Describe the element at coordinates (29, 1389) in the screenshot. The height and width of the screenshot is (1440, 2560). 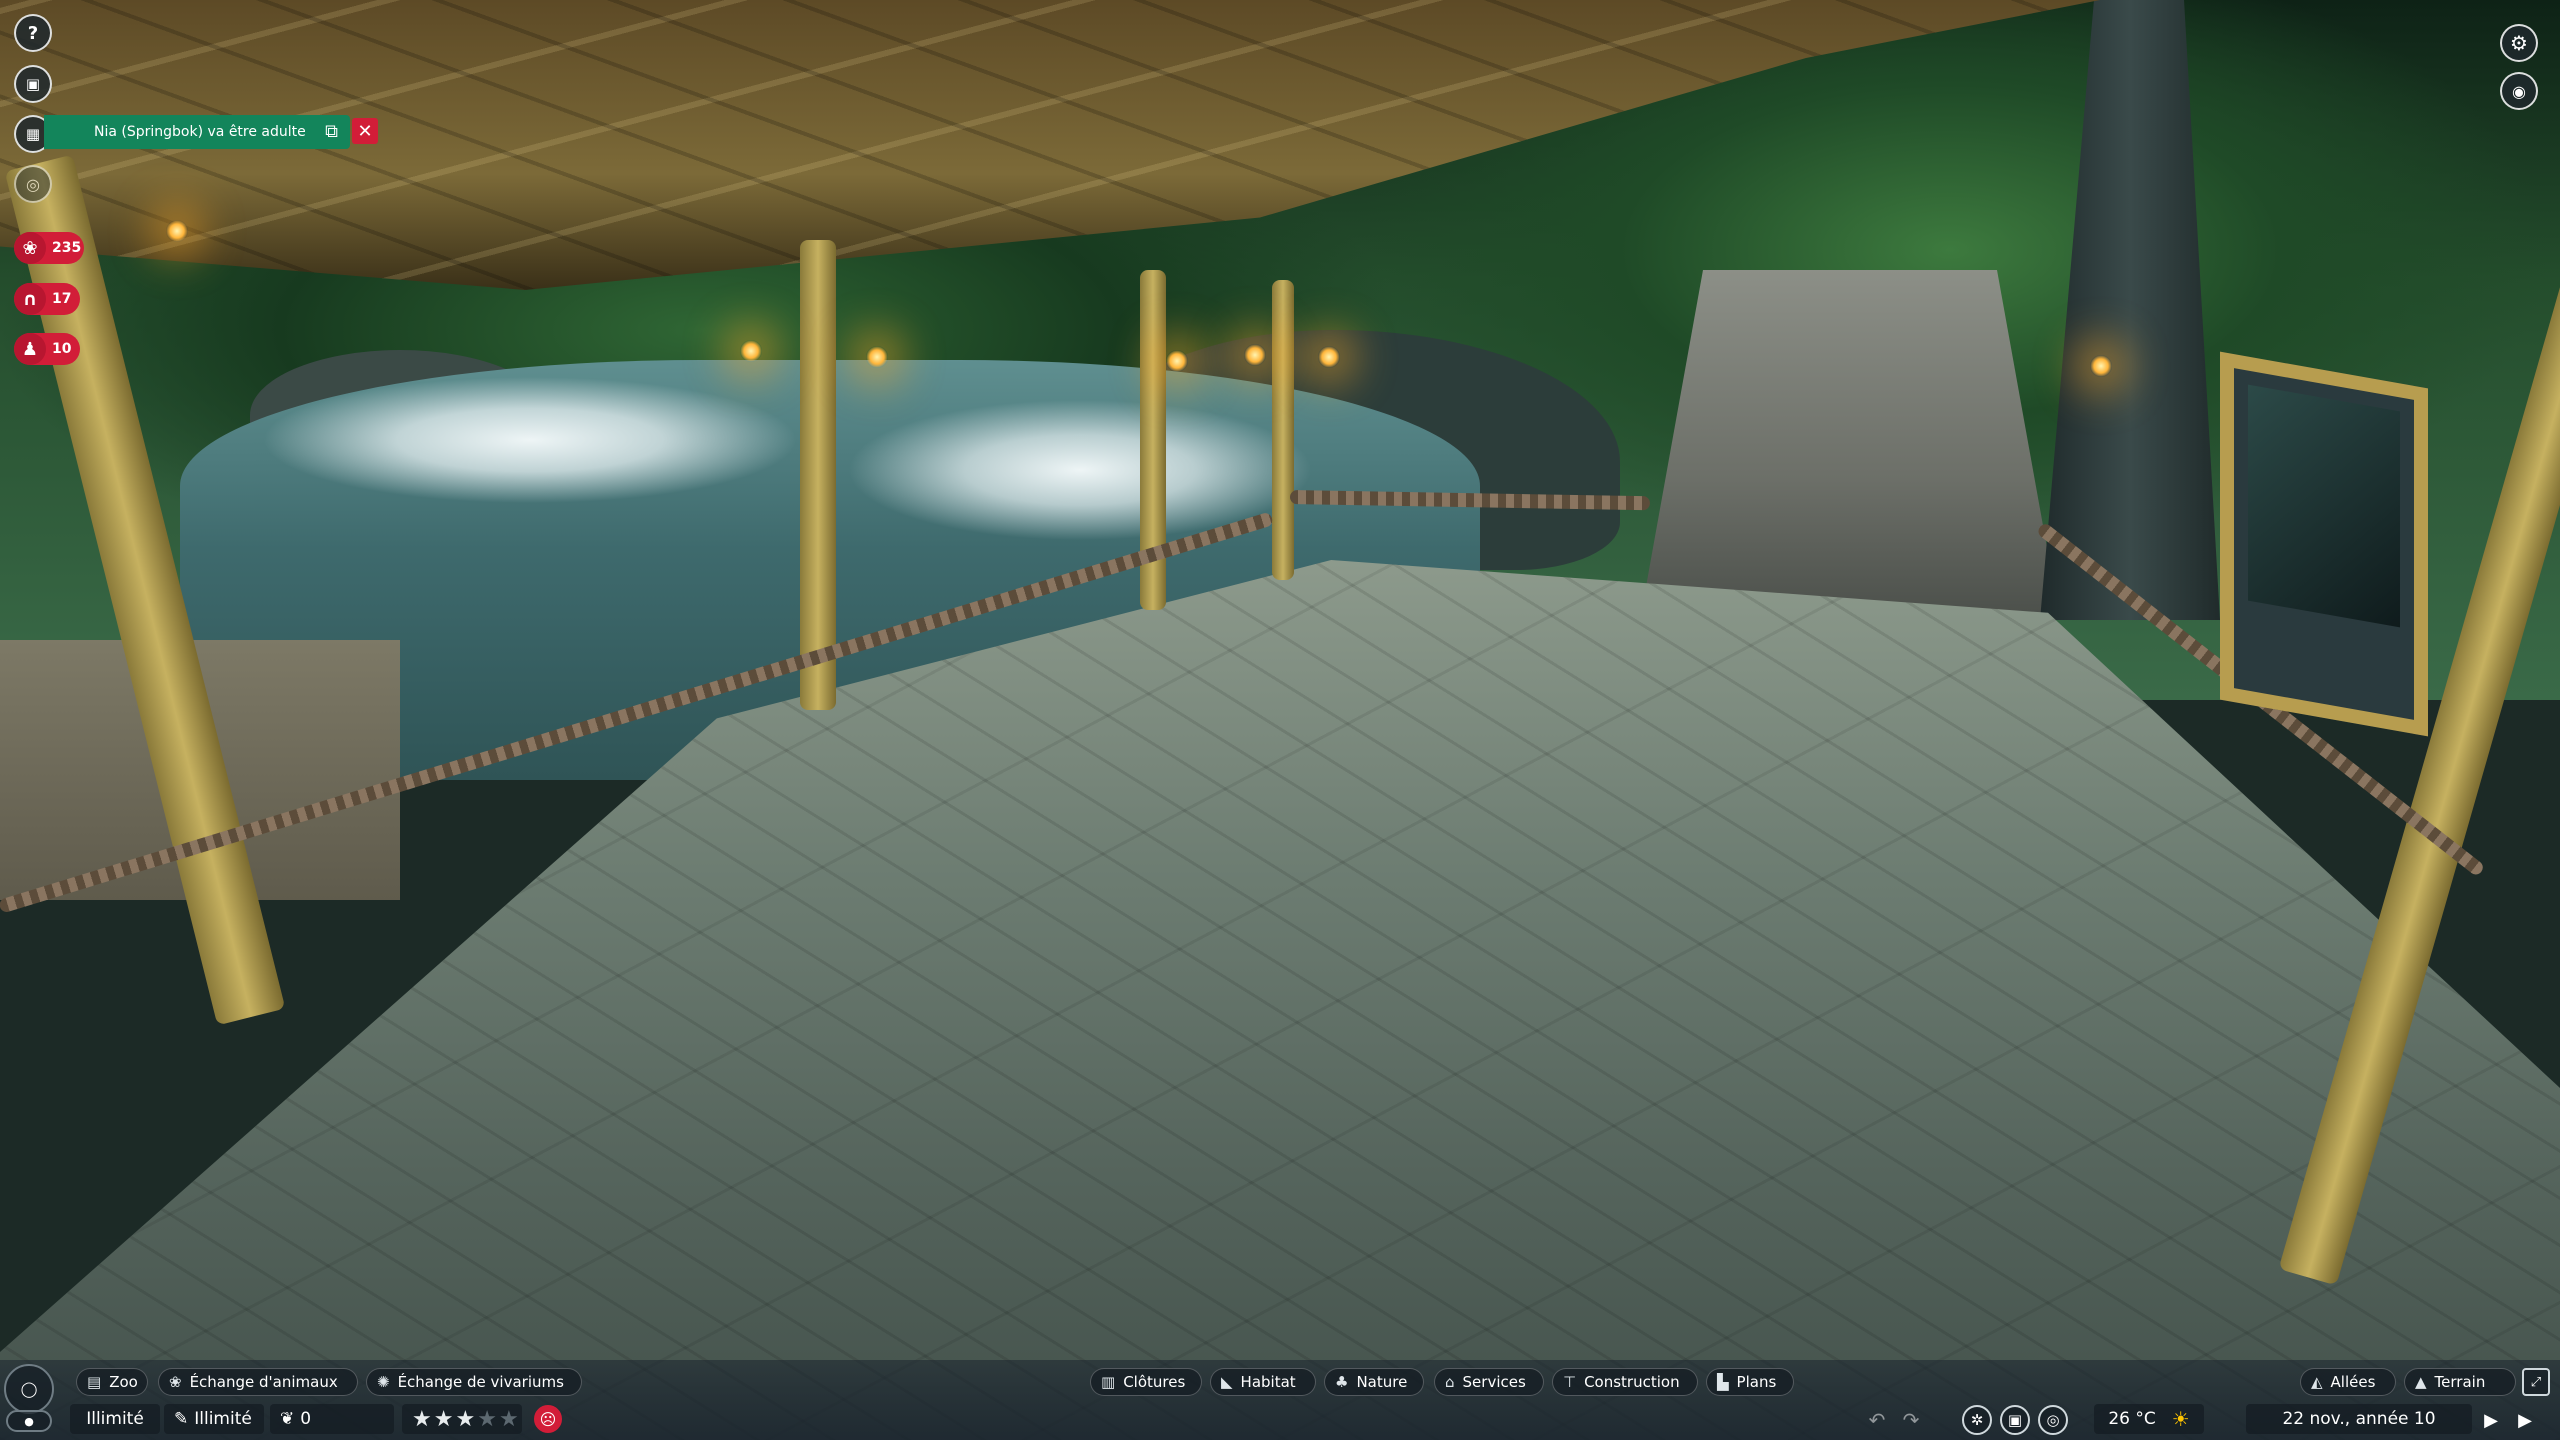
I see `zoo-menu-icon: ◯` at that location.